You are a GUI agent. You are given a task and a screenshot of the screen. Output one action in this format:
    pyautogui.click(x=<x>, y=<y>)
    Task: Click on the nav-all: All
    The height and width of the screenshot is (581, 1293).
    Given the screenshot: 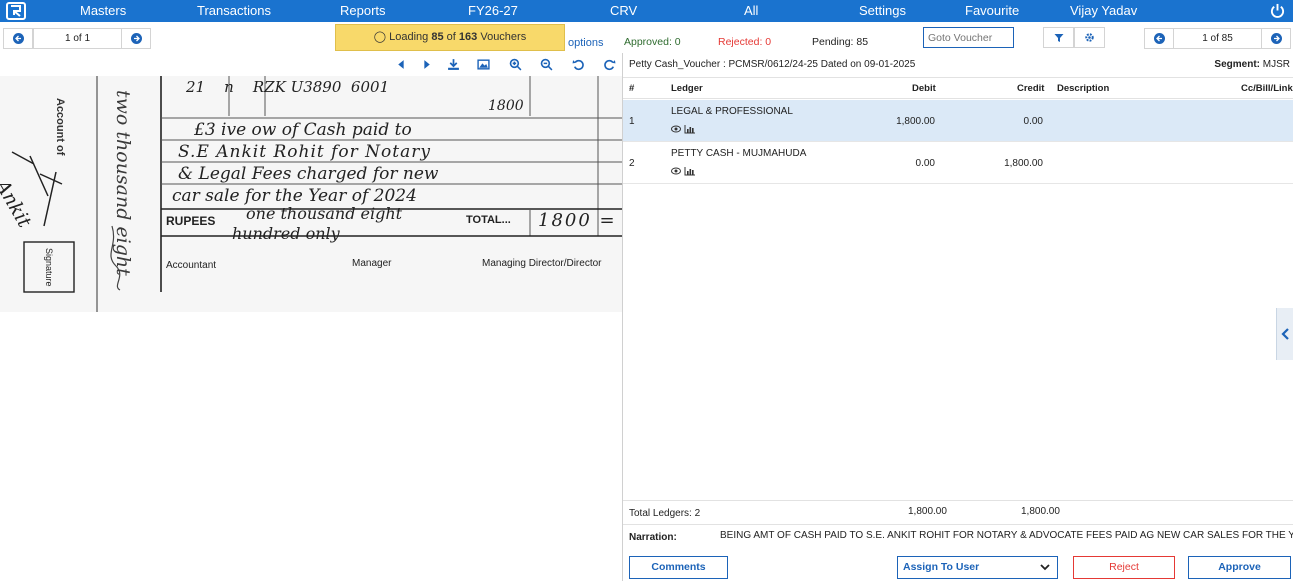 What is the action you would take?
    pyautogui.click(x=751, y=11)
    